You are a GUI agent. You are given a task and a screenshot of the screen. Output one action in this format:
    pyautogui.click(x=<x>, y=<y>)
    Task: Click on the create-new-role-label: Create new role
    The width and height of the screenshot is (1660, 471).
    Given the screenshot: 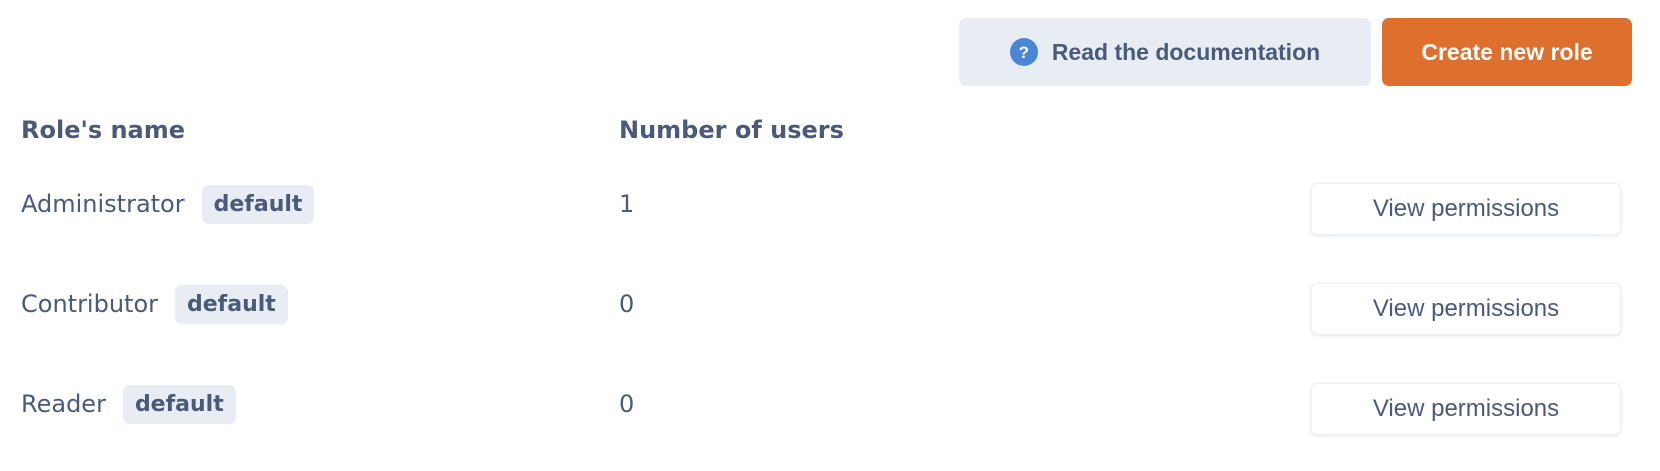 What is the action you would take?
    pyautogui.click(x=1507, y=51)
    